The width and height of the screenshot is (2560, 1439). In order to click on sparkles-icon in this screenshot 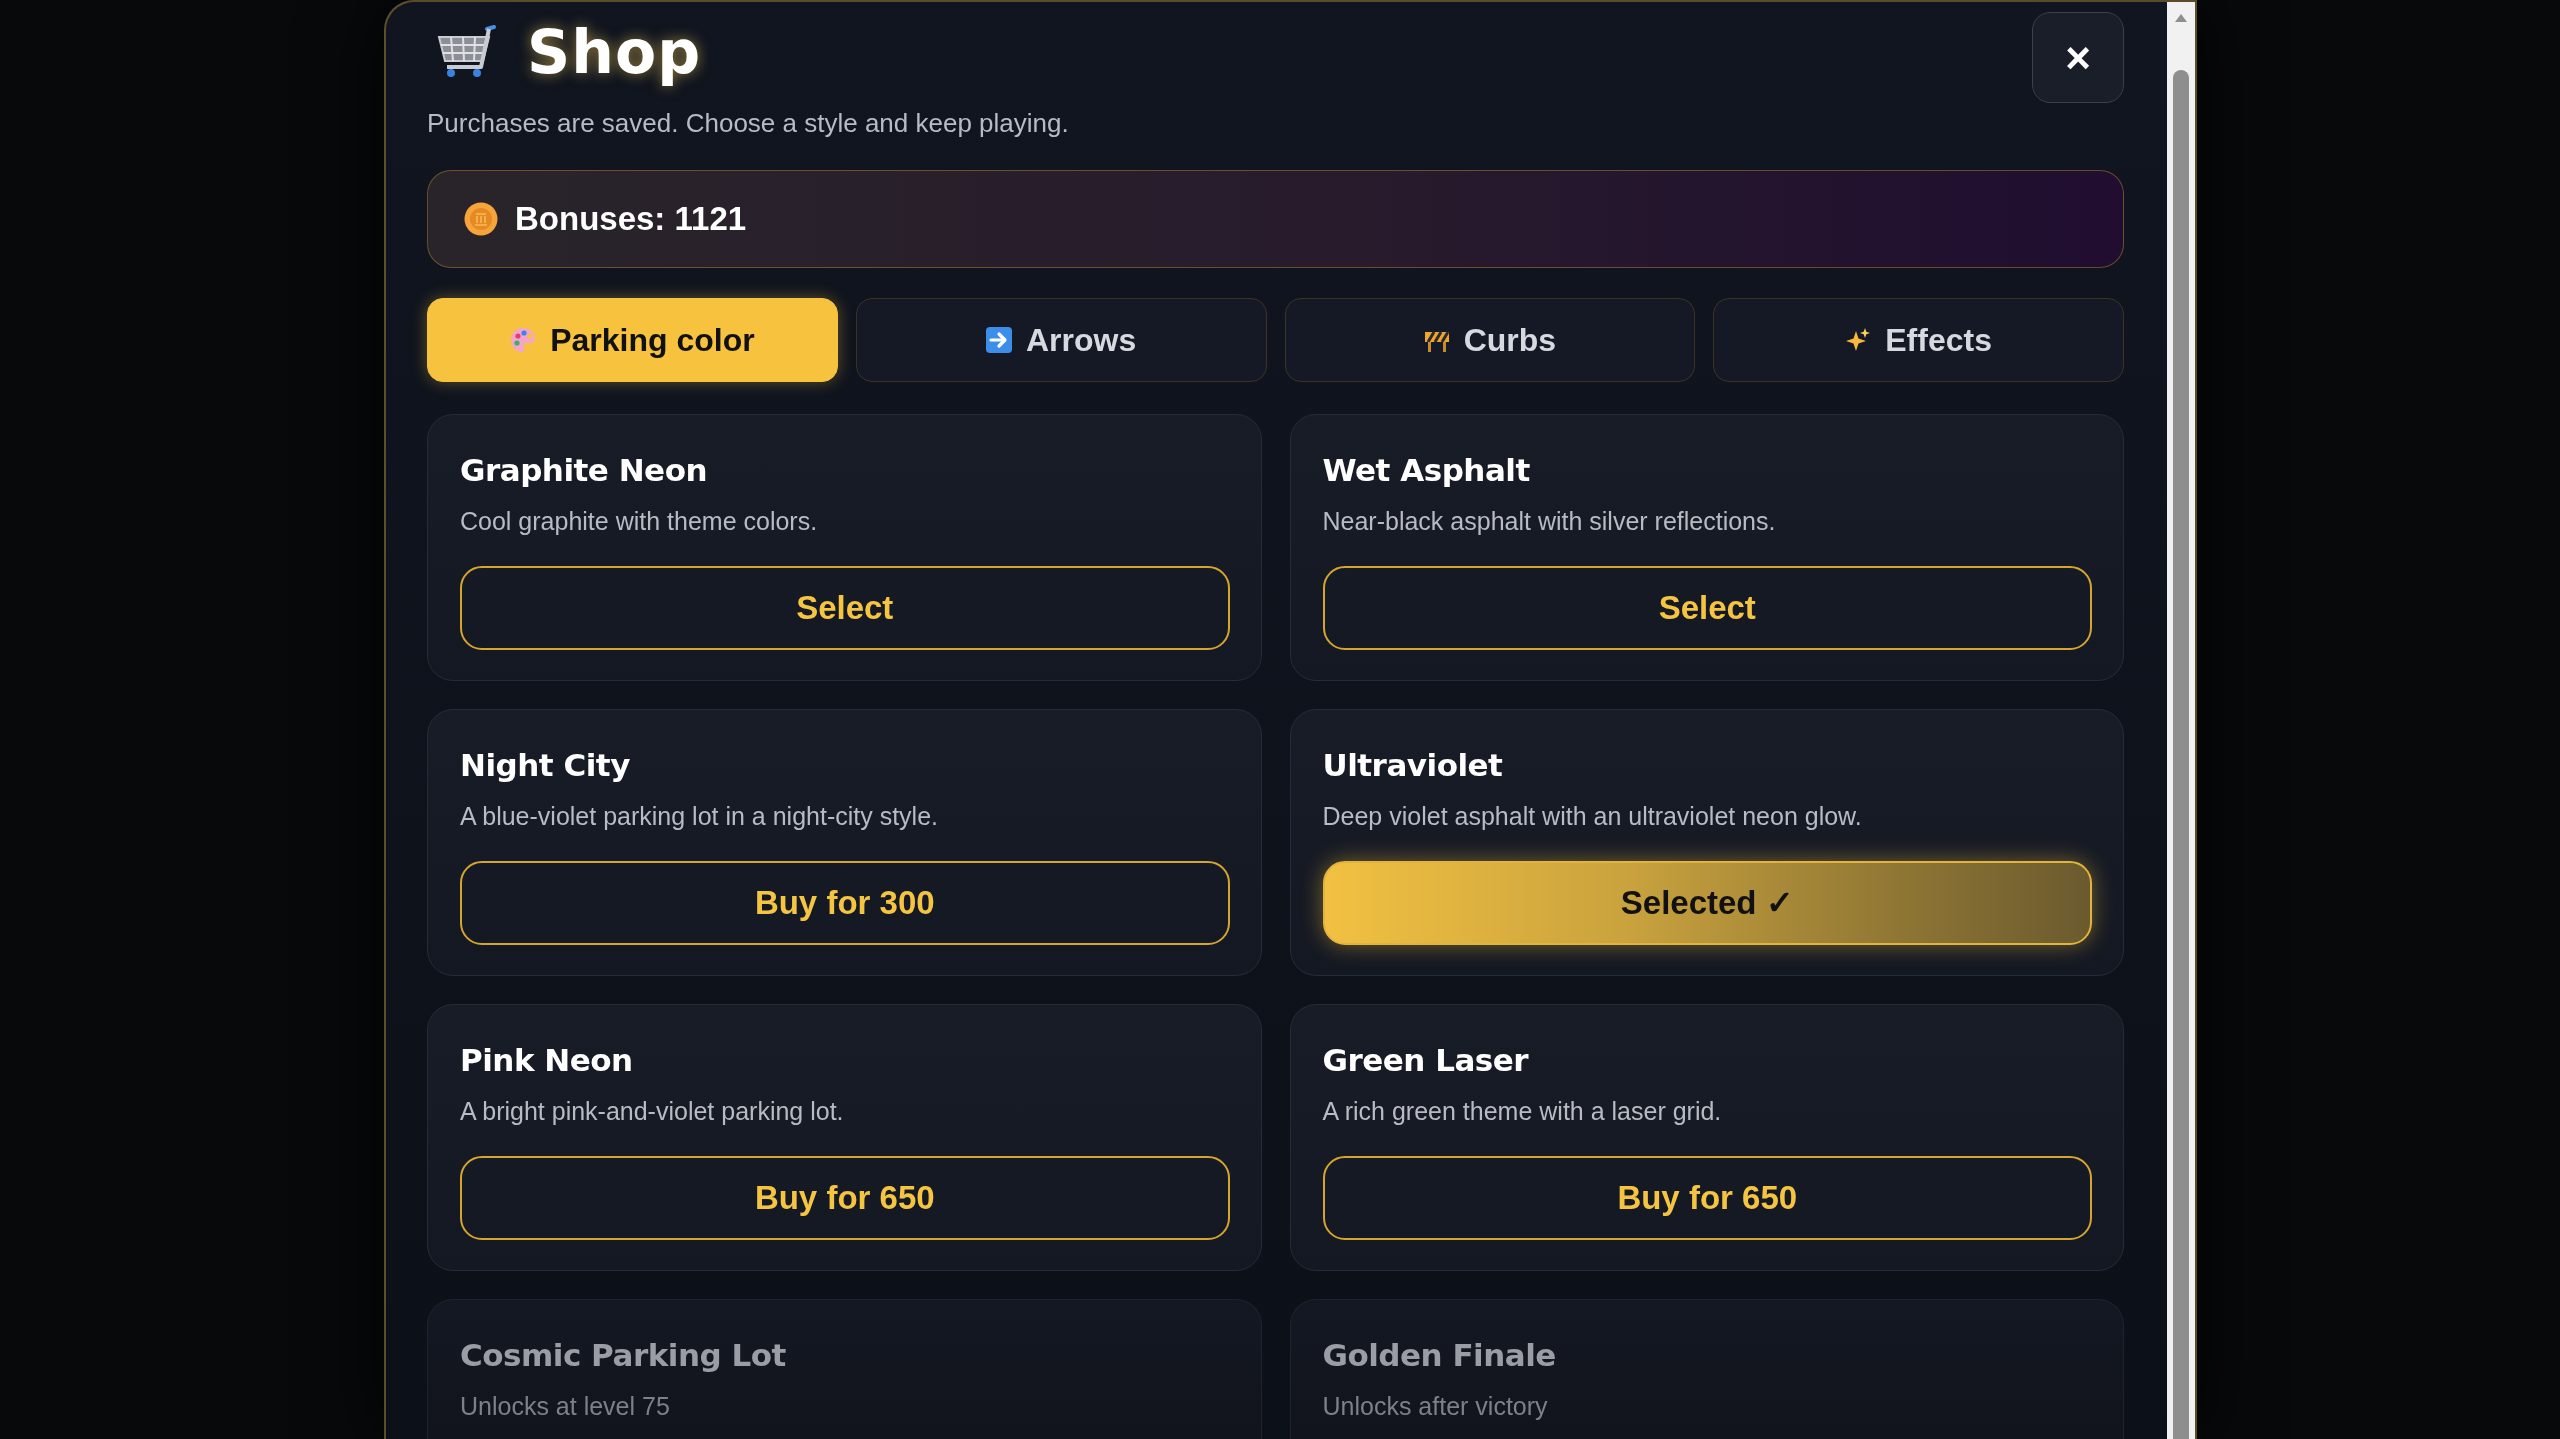, I will do `click(1858, 340)`.